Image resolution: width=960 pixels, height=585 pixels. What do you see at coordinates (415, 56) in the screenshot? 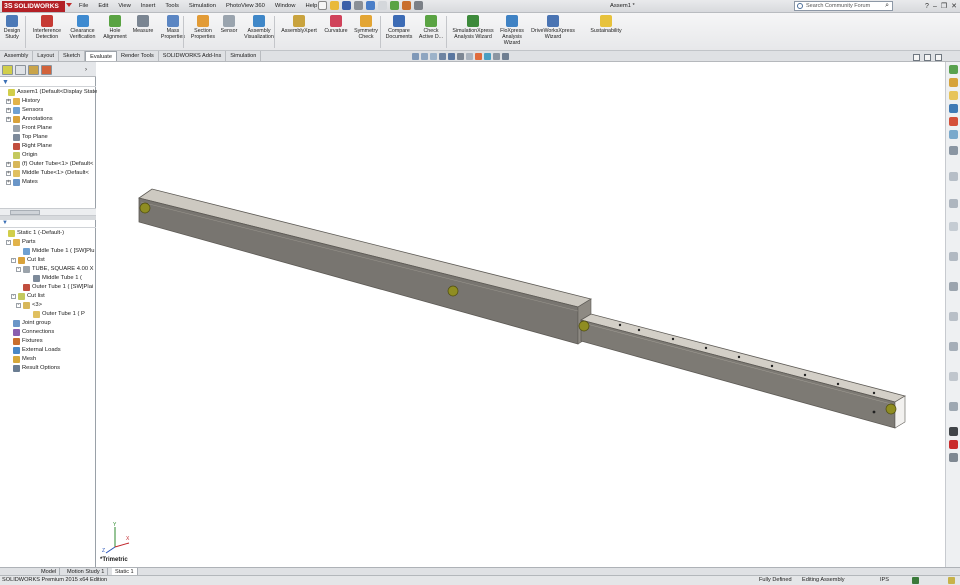
I see `zoom-to-fit-icon` at bounding box center [415, 56].